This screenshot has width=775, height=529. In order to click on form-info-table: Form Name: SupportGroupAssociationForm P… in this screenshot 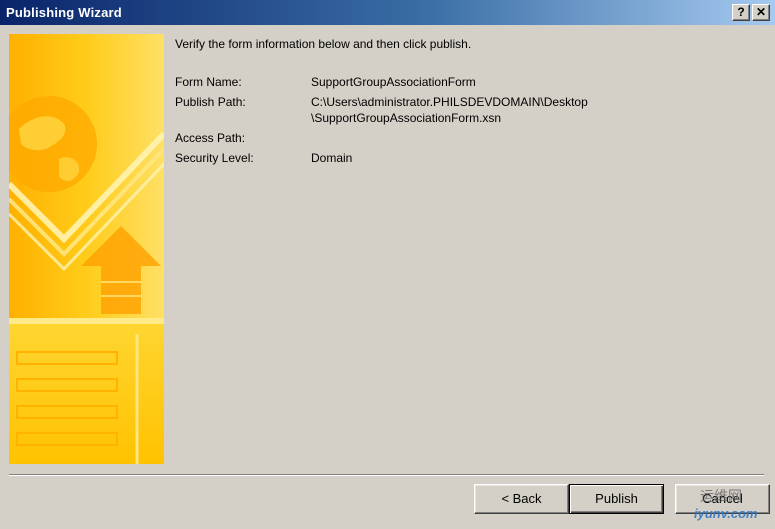, I will do `click(403, 122)`.